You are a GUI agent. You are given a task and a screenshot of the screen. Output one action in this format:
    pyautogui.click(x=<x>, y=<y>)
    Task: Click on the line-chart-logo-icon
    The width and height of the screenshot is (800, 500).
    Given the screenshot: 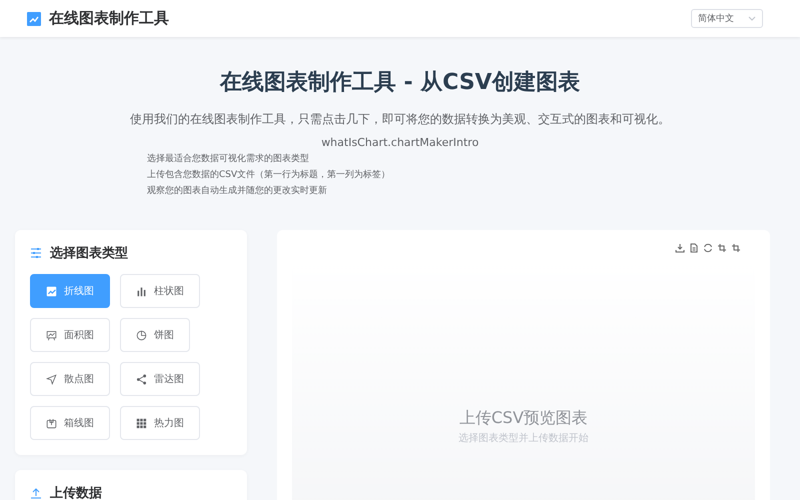 What is the action you would take?
    pyautogui.click(x=34, y=19)
    